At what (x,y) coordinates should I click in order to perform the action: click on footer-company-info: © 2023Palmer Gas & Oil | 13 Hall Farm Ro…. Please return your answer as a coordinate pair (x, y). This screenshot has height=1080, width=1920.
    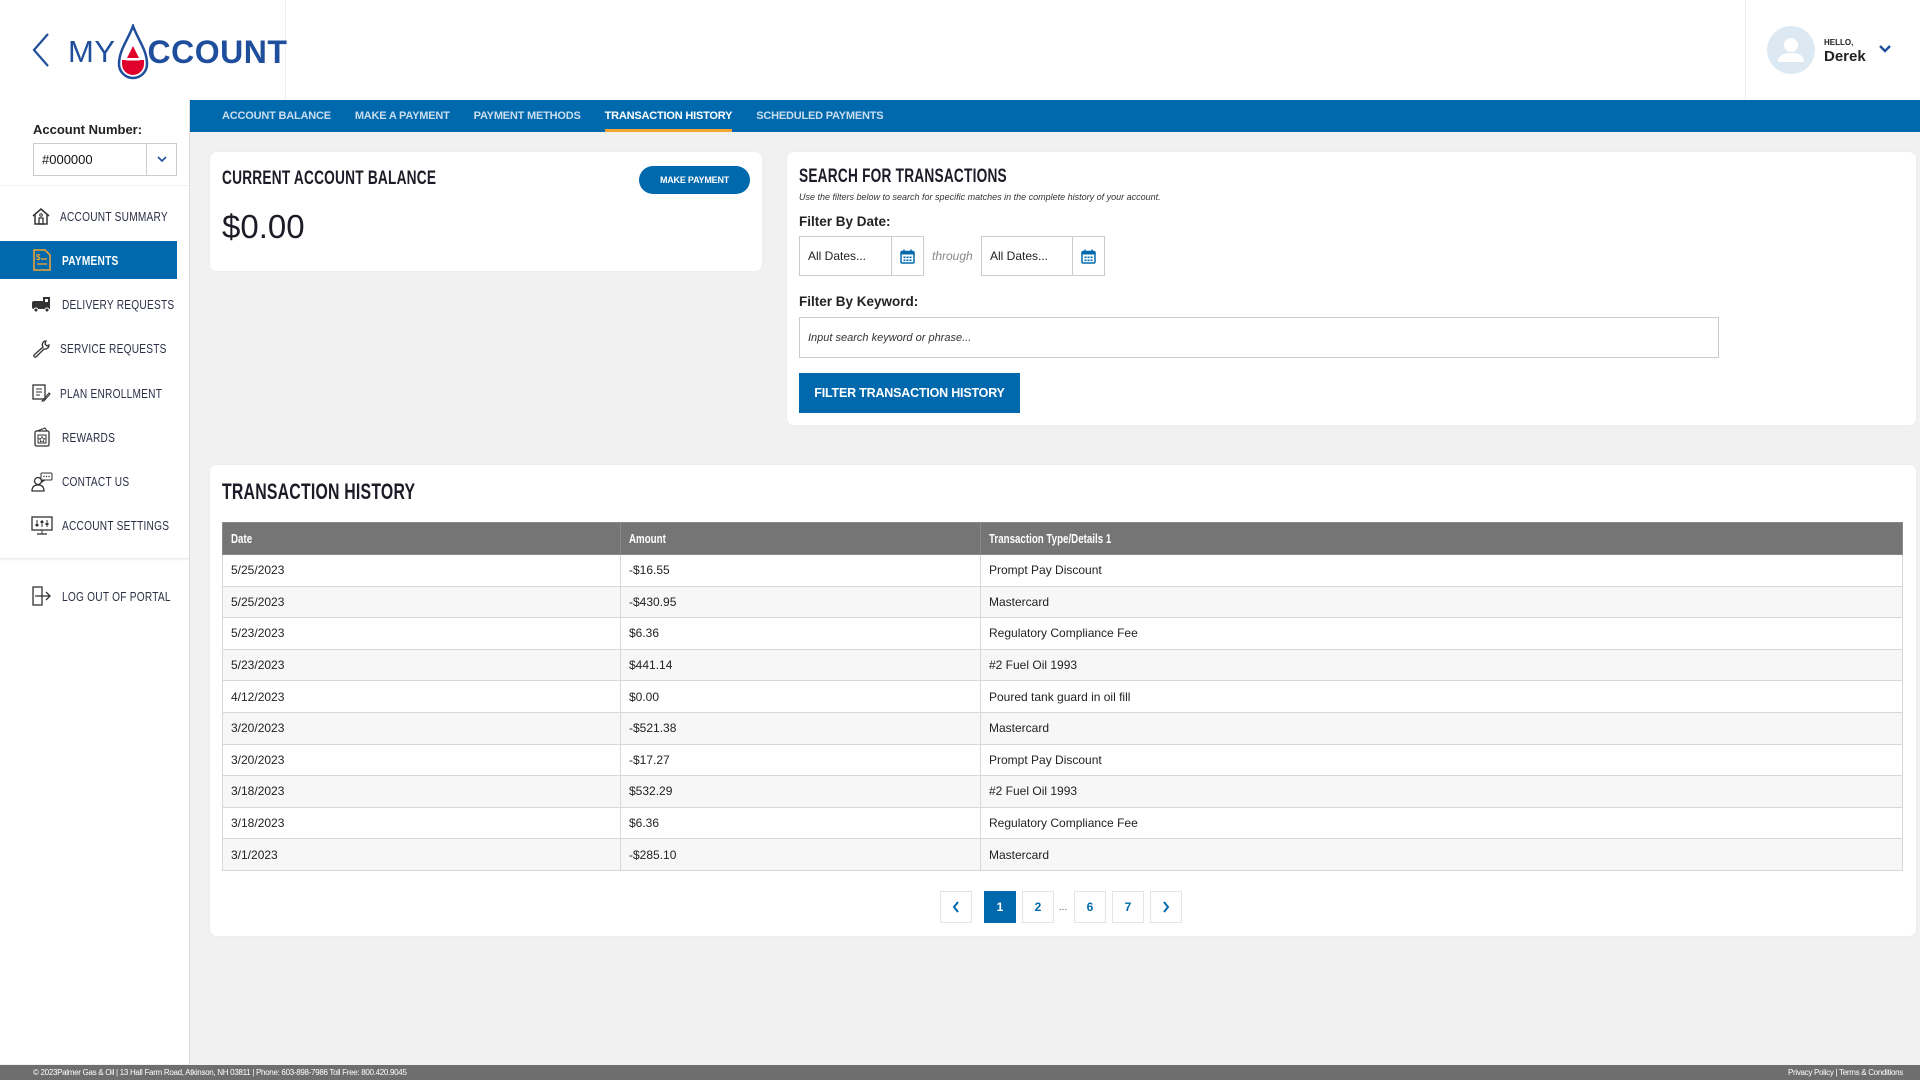
    Looking at the image, I should click on (220, 1072).